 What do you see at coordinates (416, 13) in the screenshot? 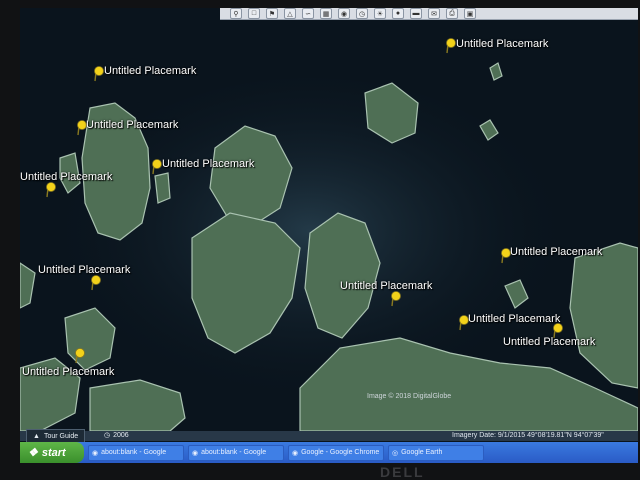
I see `ruler-icon: ▬` at bounding box center [416, 13].